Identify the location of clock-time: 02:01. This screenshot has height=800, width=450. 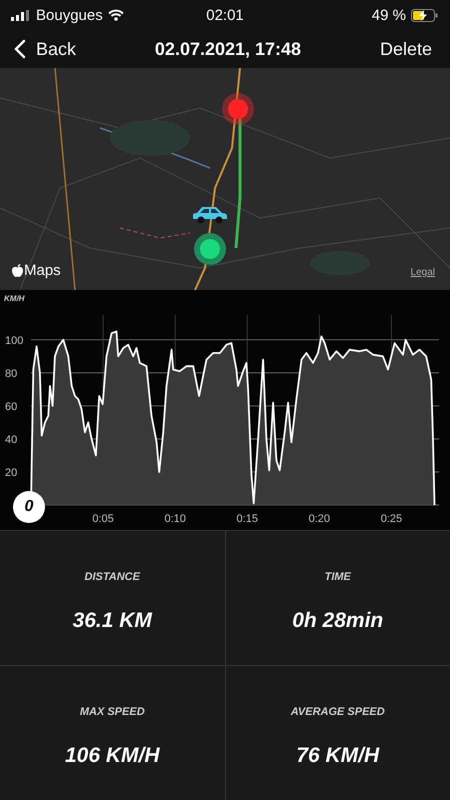
(225, 15).